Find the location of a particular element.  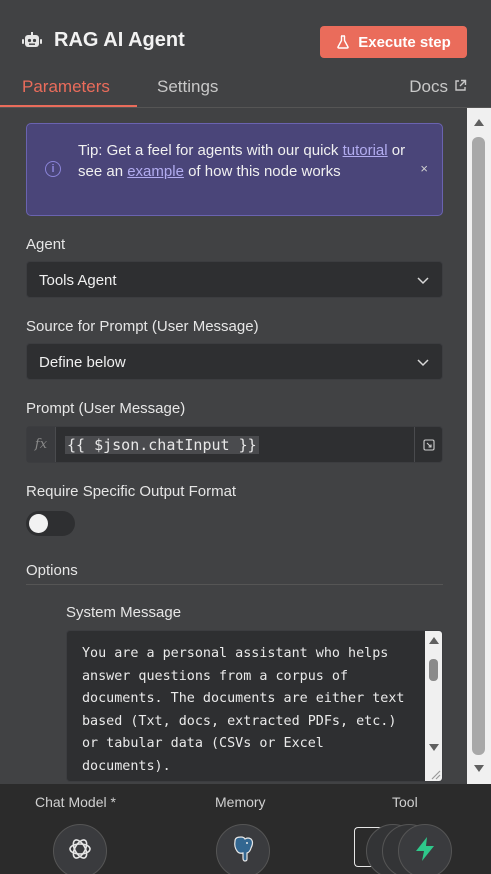

system-message-label: System Message is located at coordinates (124, 612).